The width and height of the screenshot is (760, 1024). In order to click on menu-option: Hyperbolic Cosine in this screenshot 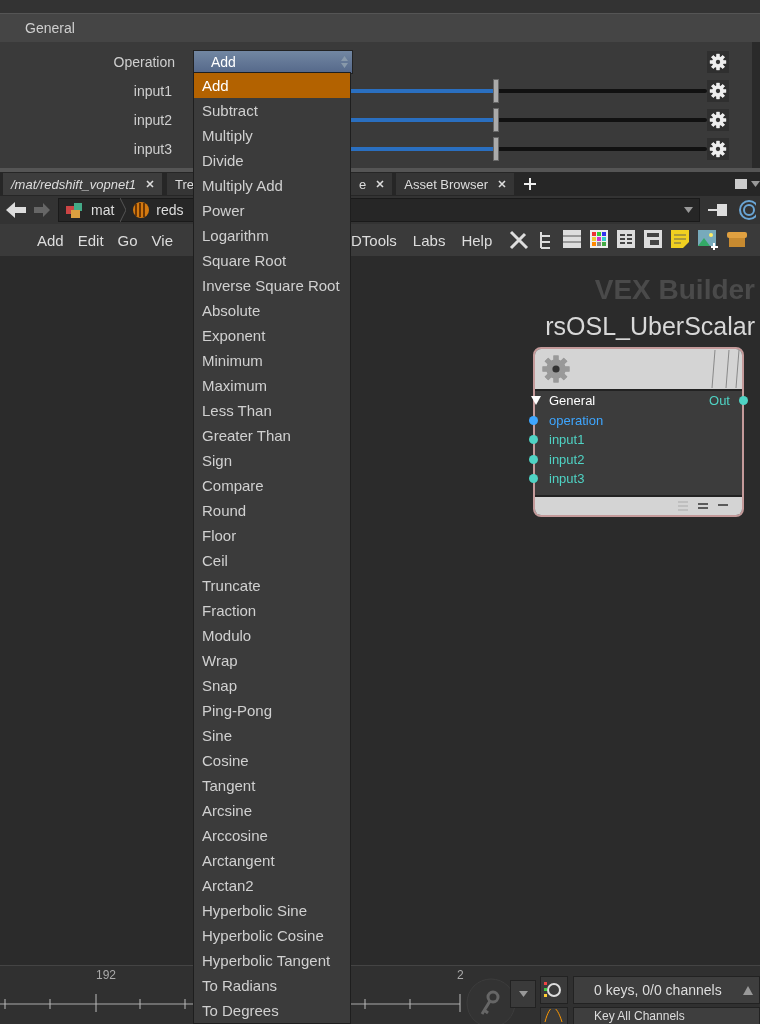, I will do `click(272, 935)`.